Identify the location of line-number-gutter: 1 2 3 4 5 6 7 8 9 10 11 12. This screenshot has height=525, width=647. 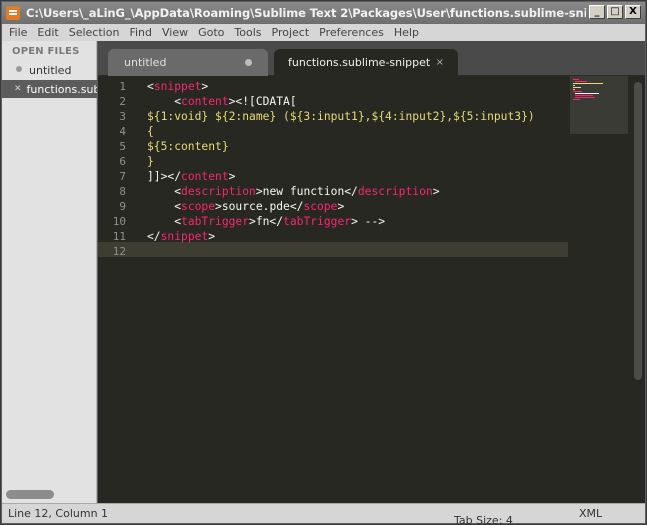
(120, 289).